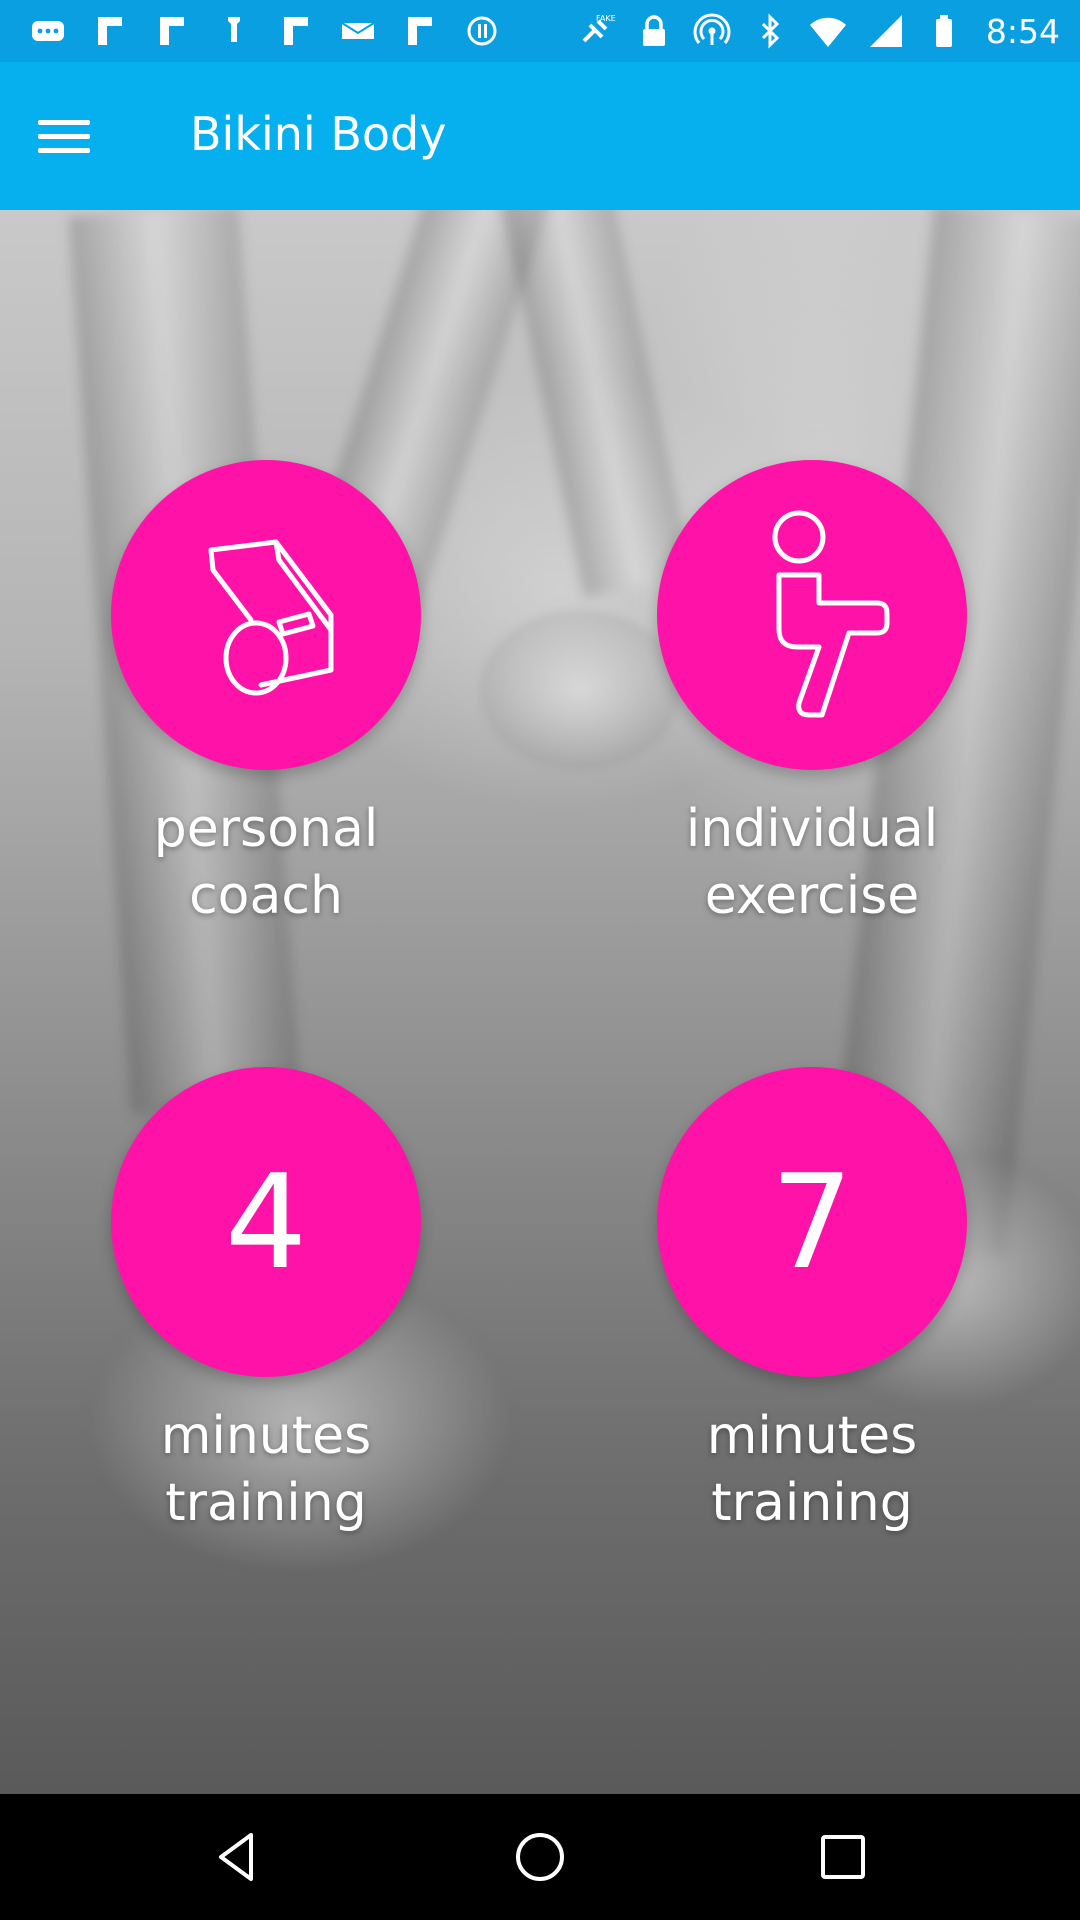  I want to click on hamburger-menu-icon, so click(73, 136).